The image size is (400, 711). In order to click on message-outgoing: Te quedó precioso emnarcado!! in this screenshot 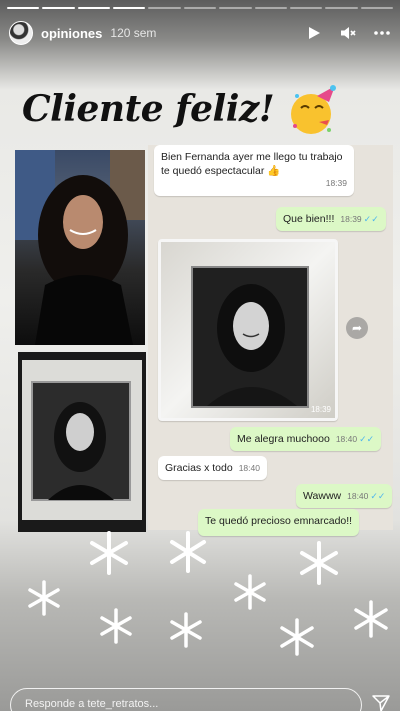, I will do `click(279, 523)`.